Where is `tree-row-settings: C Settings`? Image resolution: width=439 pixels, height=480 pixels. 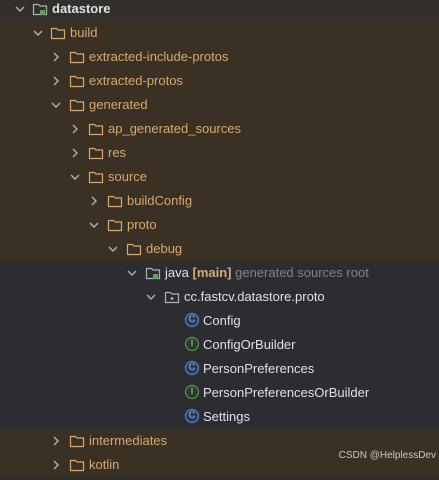 tree-row-settings: C Settings is located at coordinates (219, 417).